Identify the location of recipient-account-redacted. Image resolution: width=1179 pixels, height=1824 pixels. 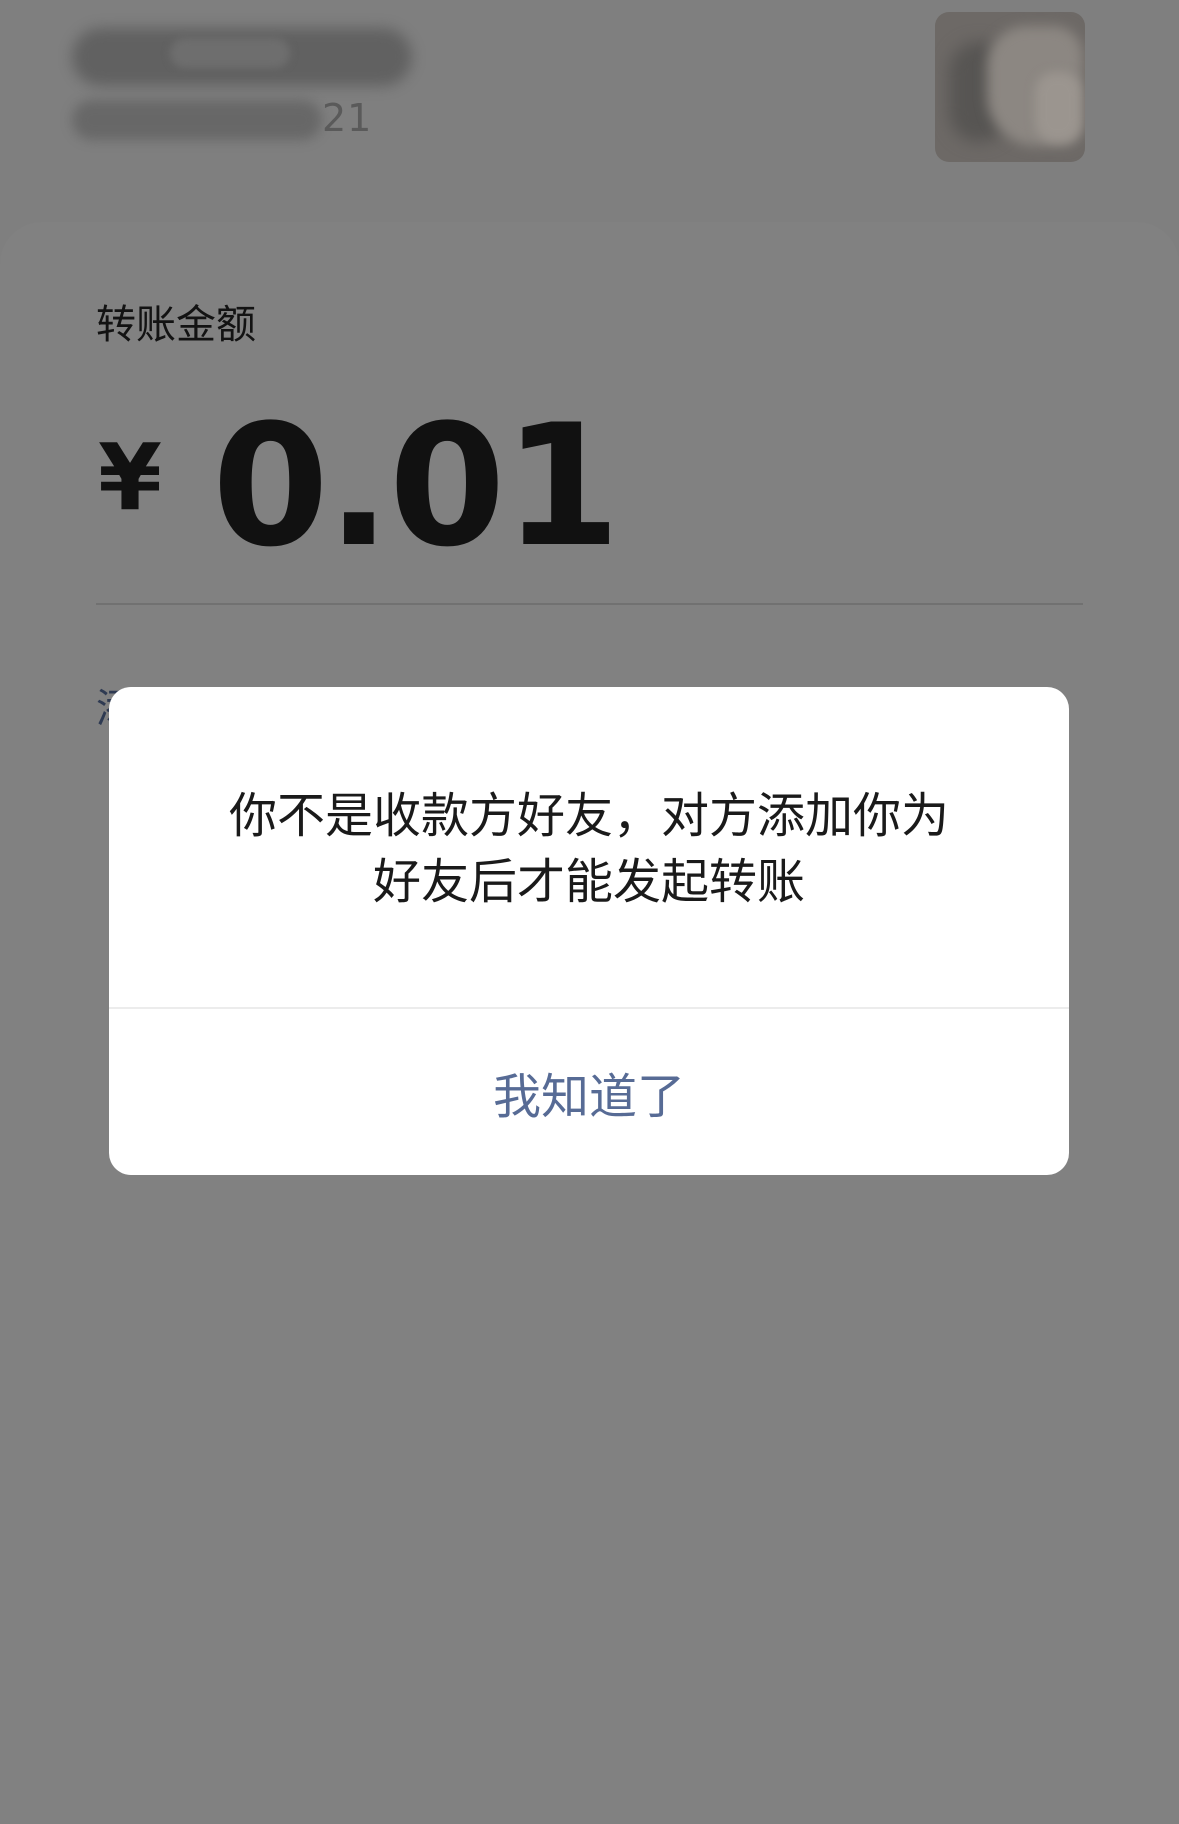
(197, 120).